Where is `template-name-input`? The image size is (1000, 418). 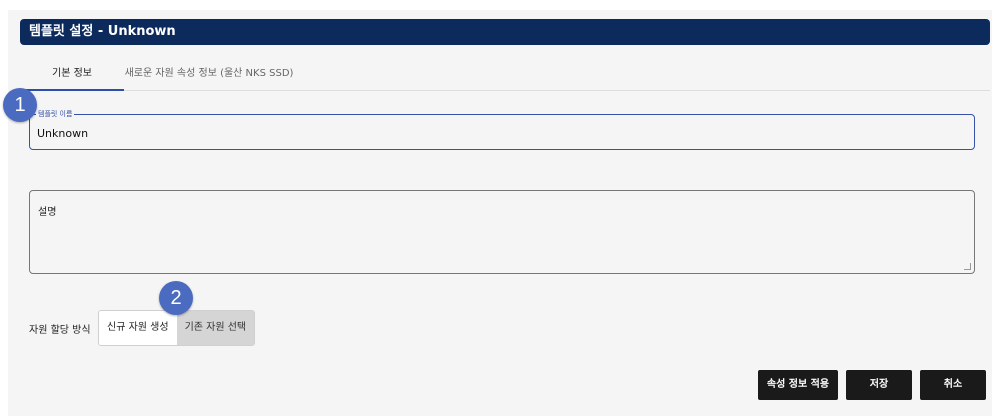
template-name-input is located at coordinates (487, 133).